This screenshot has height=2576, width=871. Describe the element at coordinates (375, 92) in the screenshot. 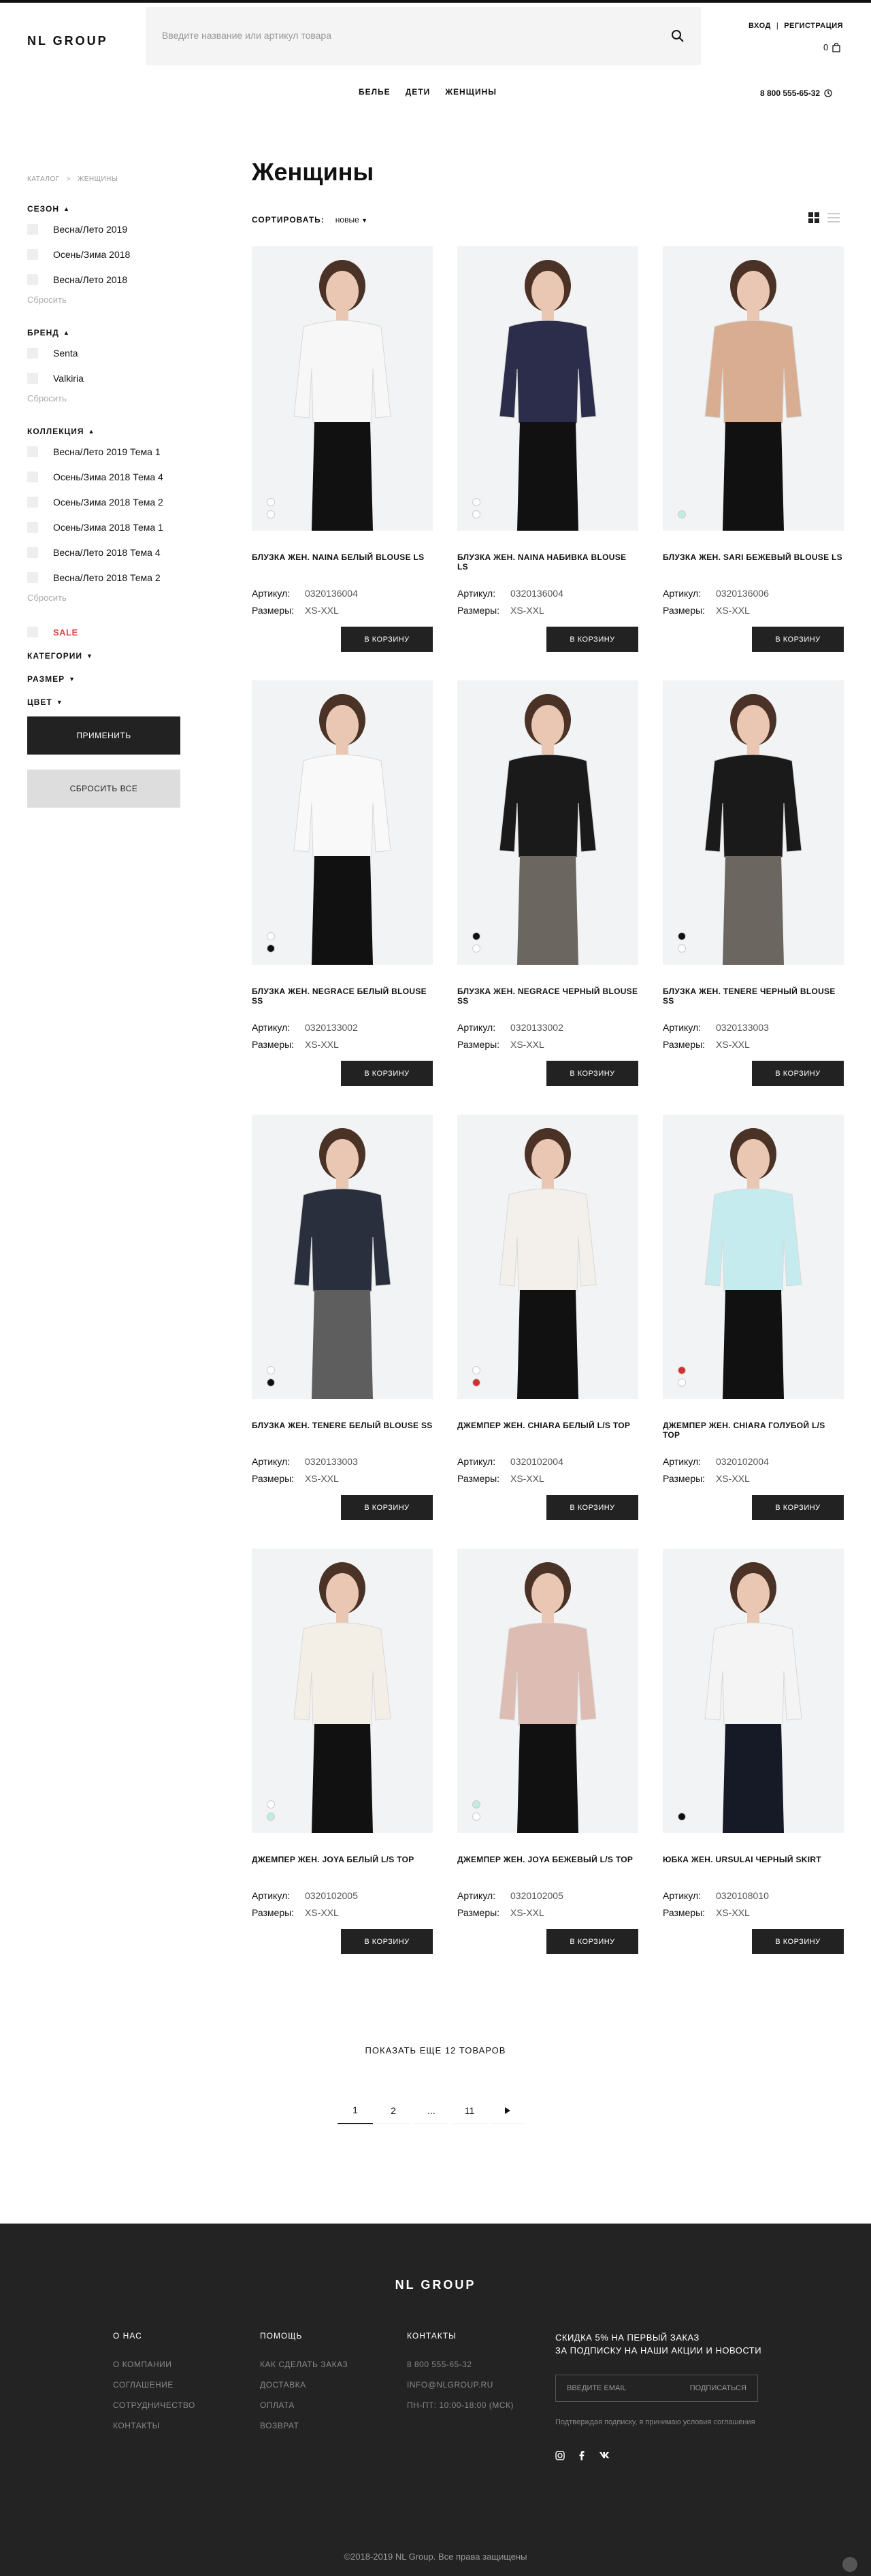

I see `nav-item-underwear: БЕЛЬЕ` at that location.